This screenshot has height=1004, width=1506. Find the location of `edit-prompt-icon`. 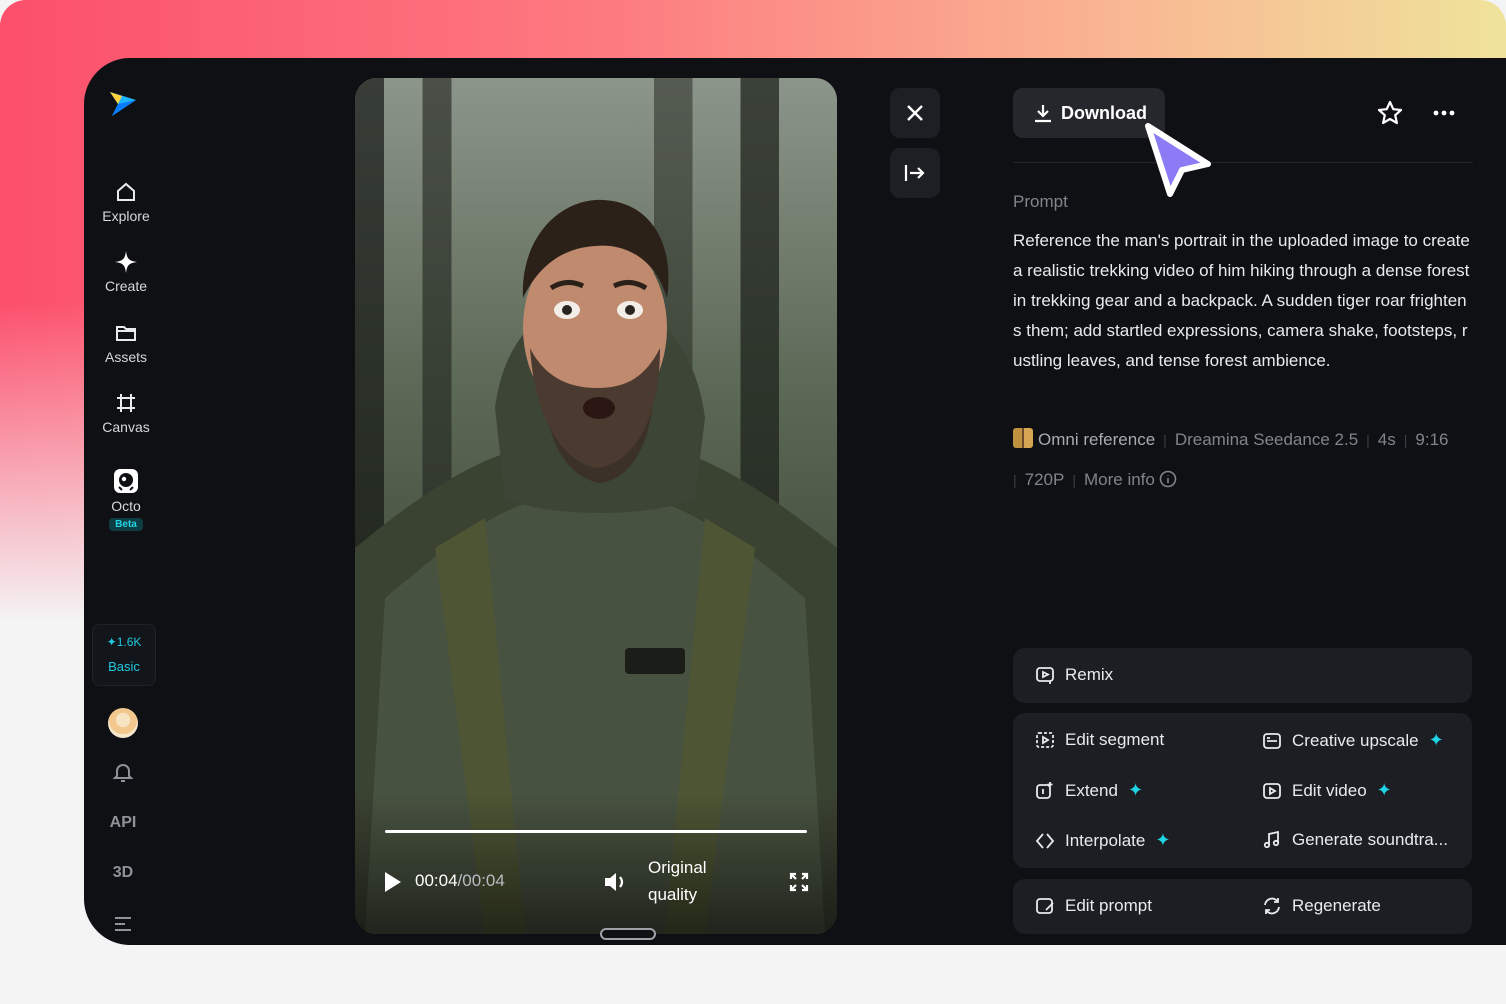

edit-prompt-icon is located at coordinates (1045, 906).